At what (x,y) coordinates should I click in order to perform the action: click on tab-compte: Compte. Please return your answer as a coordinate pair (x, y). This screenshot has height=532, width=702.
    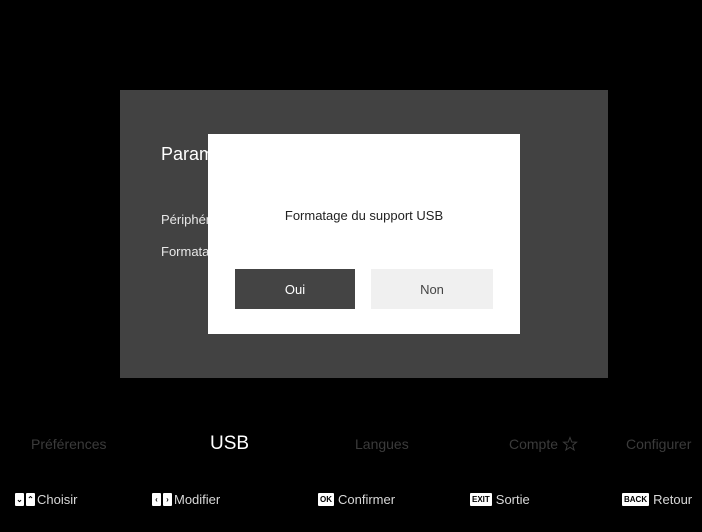
    Looking at the image, I should click on (543, 444).